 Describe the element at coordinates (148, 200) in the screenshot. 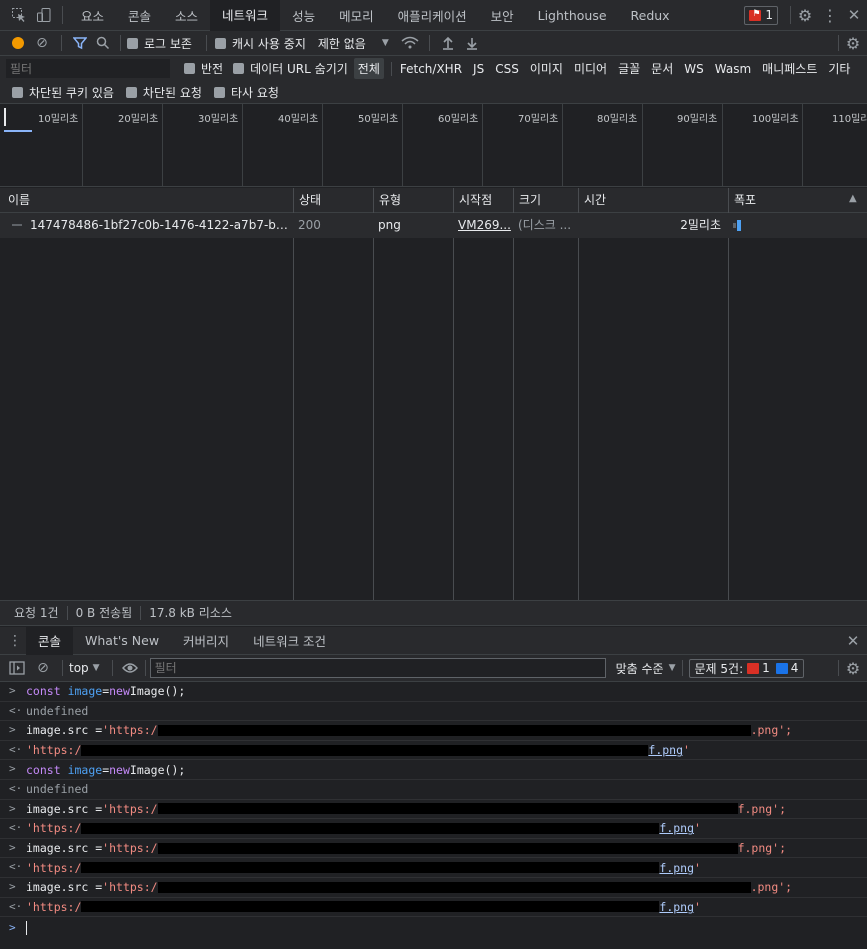

I see `column-header-name: 이름` at that location.